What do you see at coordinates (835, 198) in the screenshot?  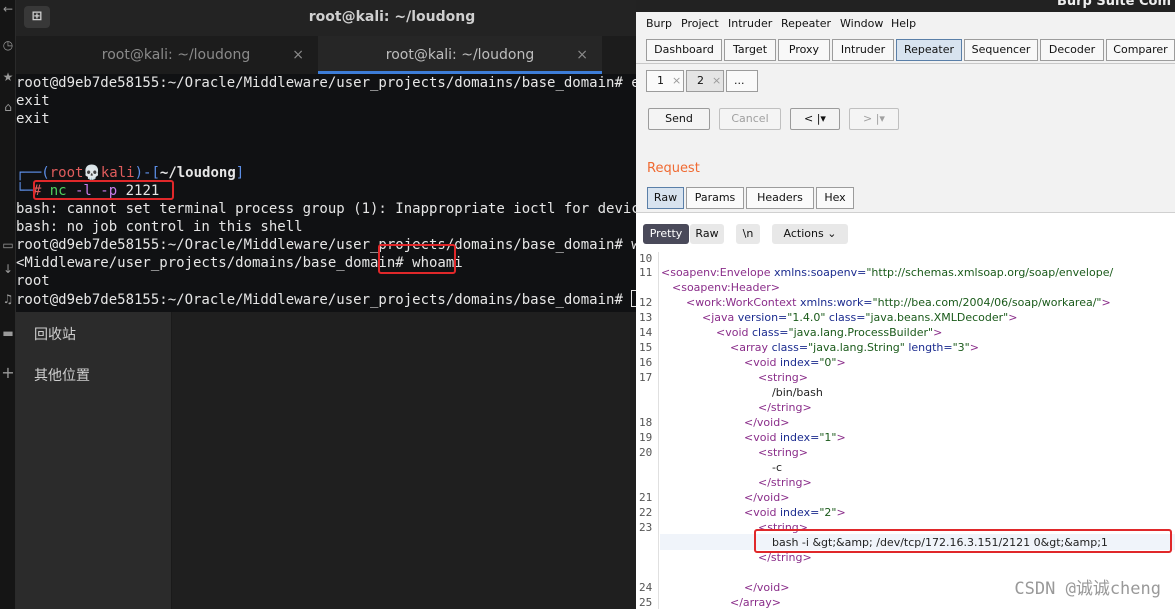 I see `request-tab-hex: Hex` at bounding box center [835, 198].